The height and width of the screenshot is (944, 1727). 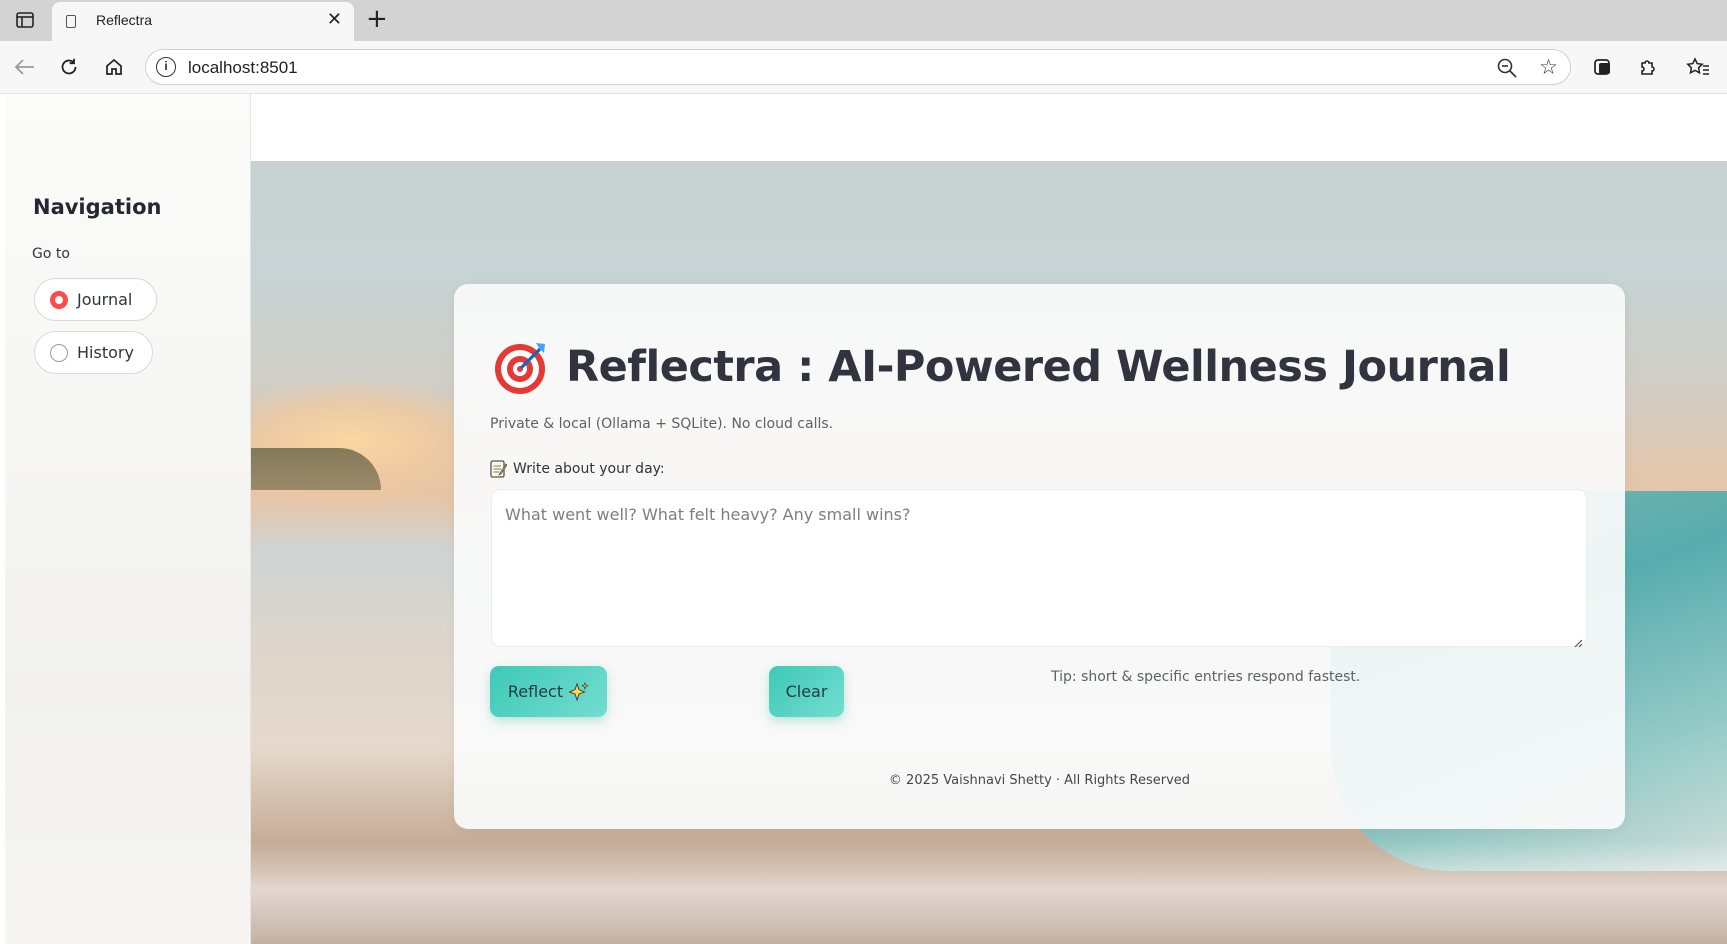 What do you see at coordinates (863, 20) in the screenshot?
I see `browser-tab-bar: Reflectra ✕ +` at bounding box center [863, 20].